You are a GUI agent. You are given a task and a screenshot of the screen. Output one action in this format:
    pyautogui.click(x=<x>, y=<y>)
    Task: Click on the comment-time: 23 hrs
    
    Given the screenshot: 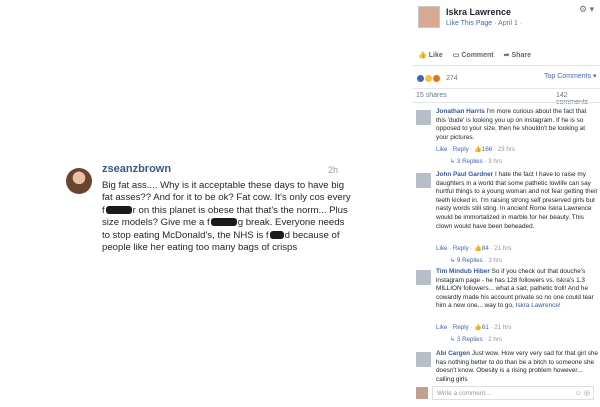 What is the action you would take?
    pyautogui.click(x=506, y=149)
    